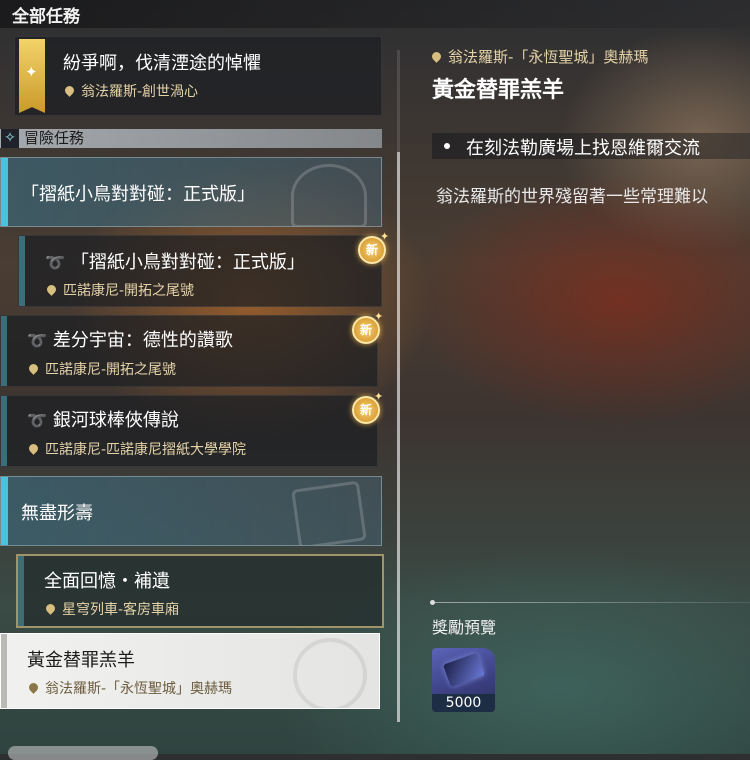  Describe the element at coordinates (136, 449) in the screenshot. I see `quest-location: 匹諾康尼-匹諾康尼摺紙大學學院` at that location.